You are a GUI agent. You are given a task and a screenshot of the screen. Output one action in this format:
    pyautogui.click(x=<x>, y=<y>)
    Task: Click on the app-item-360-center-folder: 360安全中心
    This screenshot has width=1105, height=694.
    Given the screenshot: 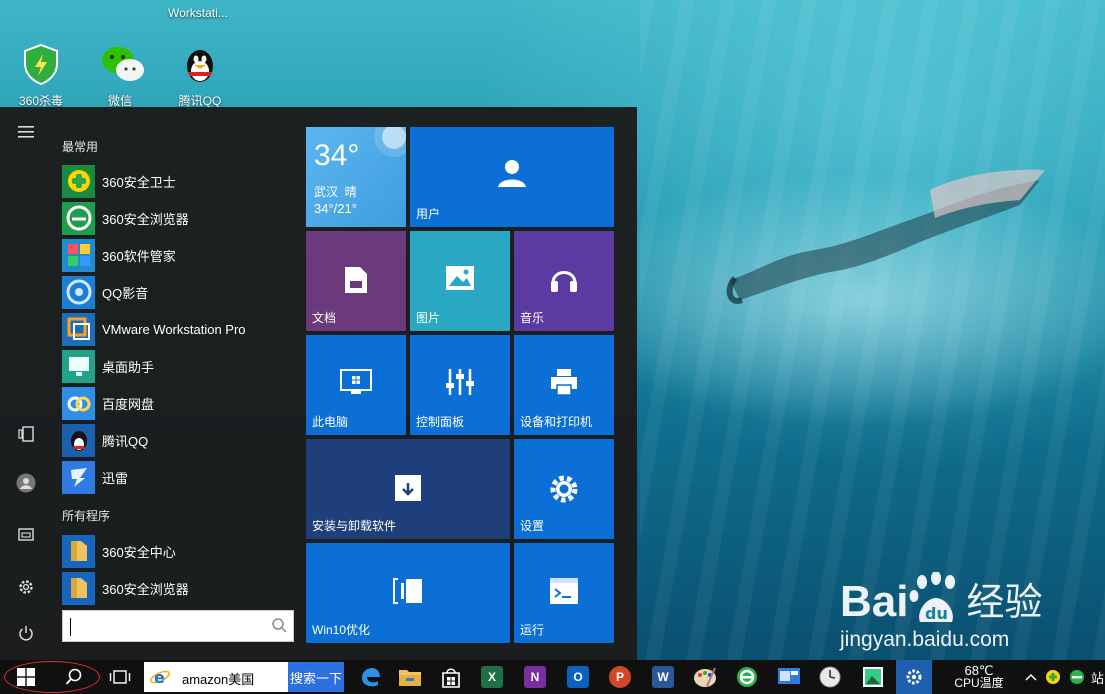 What is the action you would take?
    pyautogui.click(x=178, y=551)
    